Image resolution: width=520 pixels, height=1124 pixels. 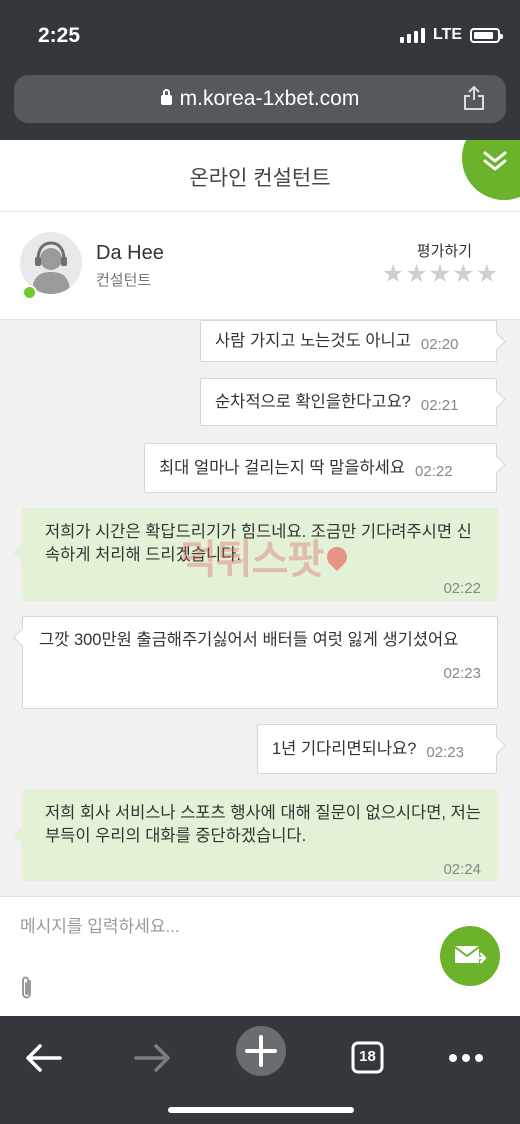 What do you see at coordinates (313, 401) in the screenshot?
I see `message-text: 순차적으로 확인을한다고요?` at bounding box center [313, 401].